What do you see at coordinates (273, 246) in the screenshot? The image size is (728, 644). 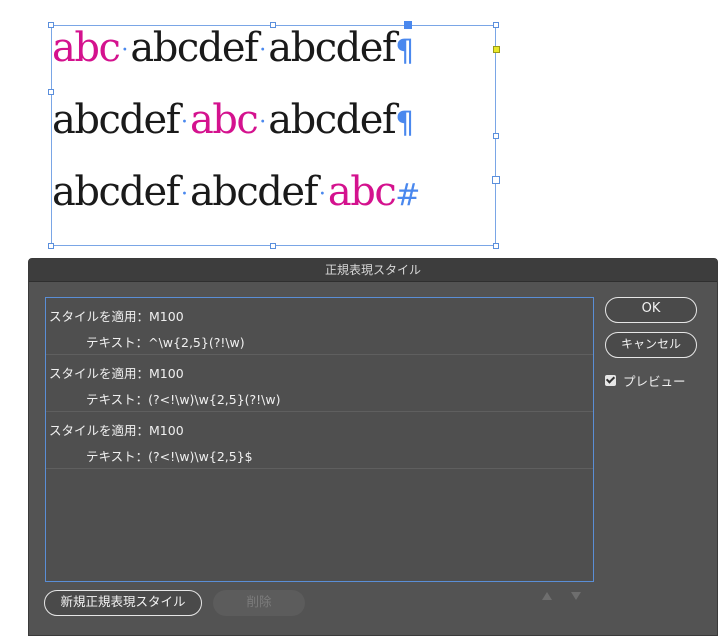 I see `frame-handle-bottom-middle` at bounding box center [273, 246].